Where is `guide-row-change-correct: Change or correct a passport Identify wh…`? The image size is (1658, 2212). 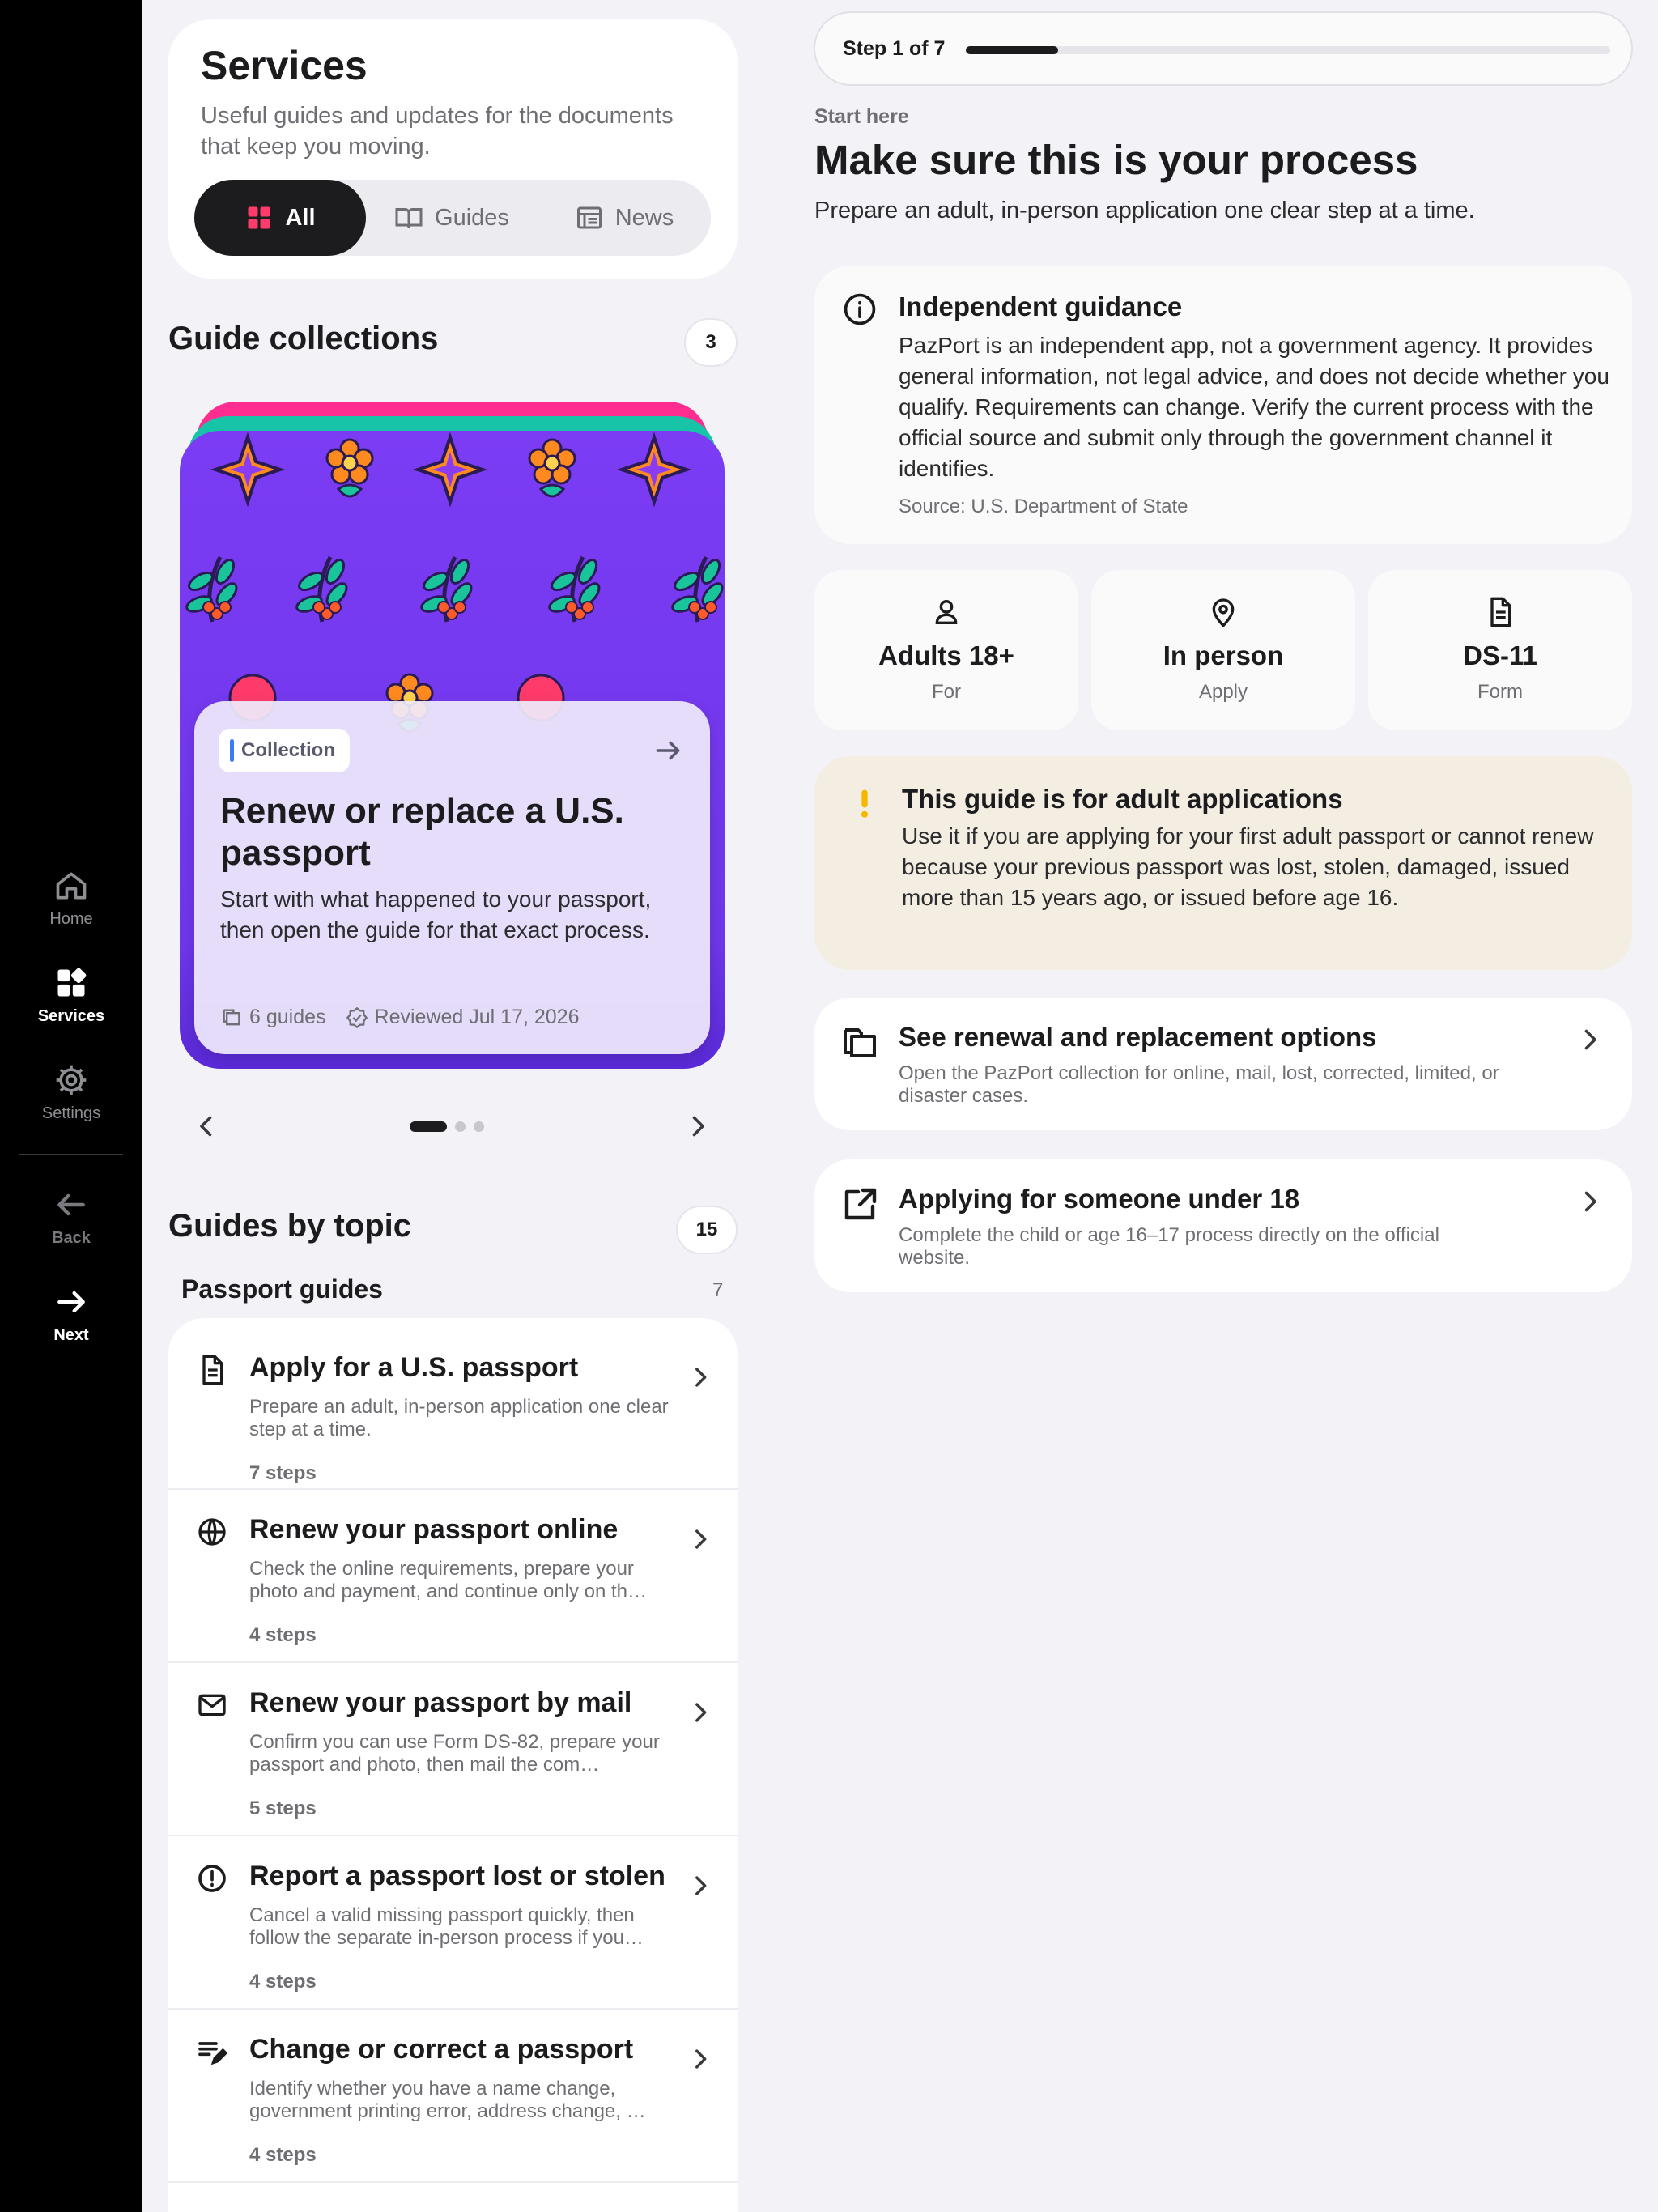
guide-row-change-correct: Change or correct a passport Identify wh… is located at coordinates (453, 2097).